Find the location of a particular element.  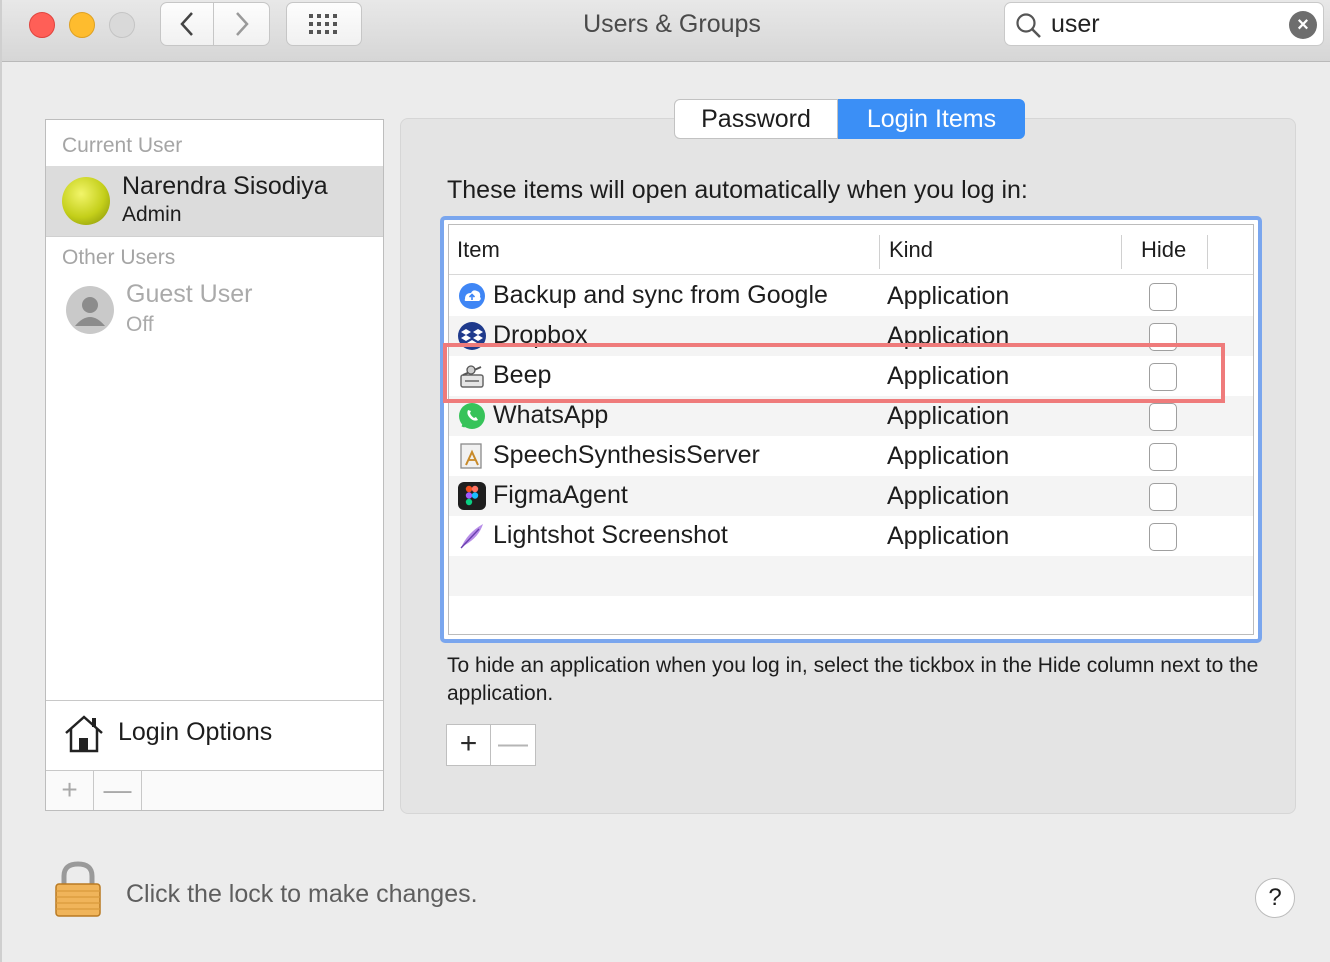

house-icon is located at coordinates (84, 734).